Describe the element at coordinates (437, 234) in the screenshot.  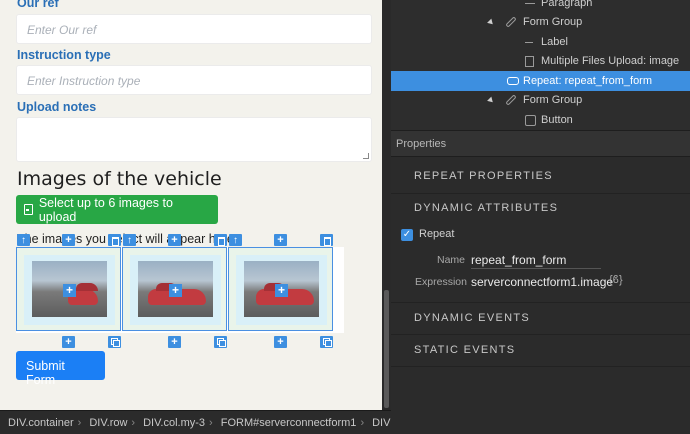
I see `repeat-label: Repeat` at that location.